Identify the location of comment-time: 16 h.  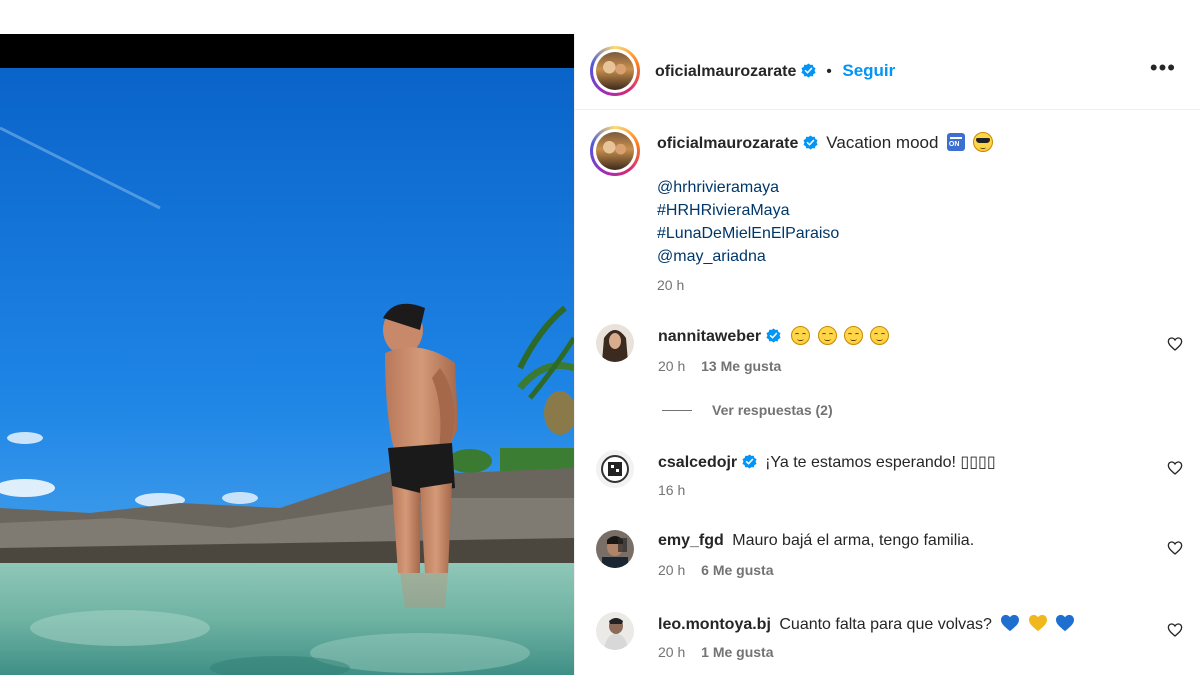
(671, 490).